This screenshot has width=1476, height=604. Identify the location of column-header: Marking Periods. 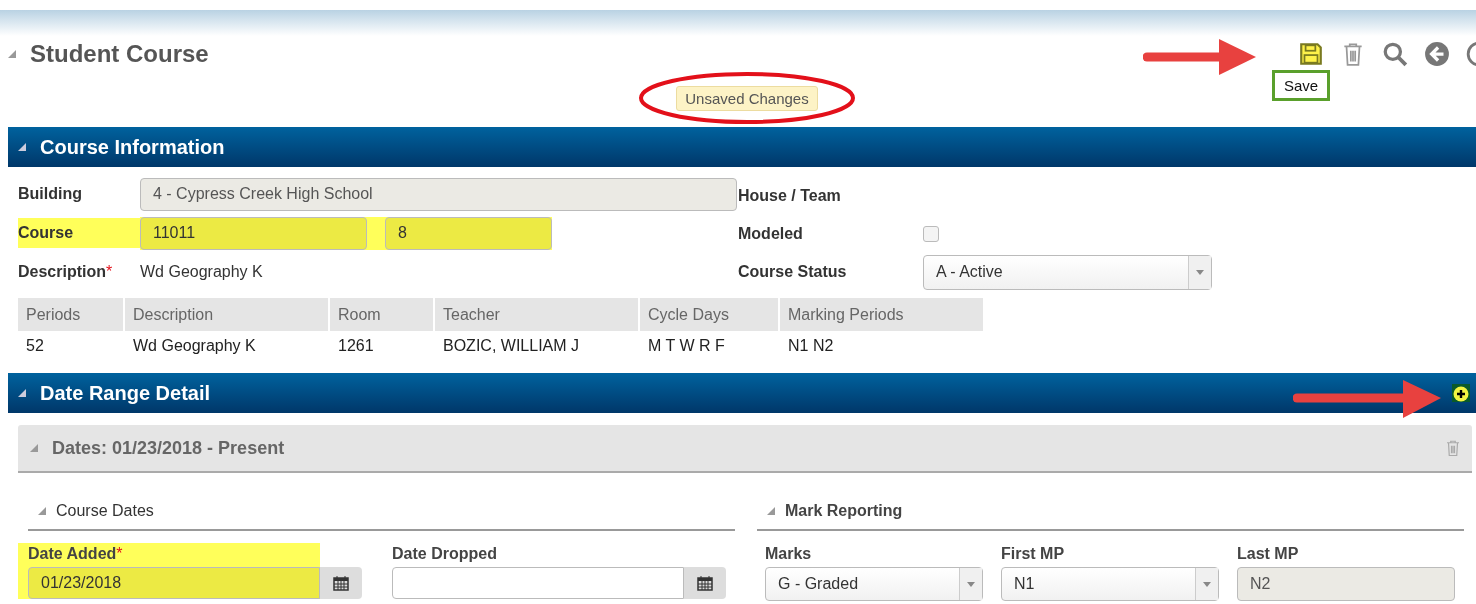
(881, 314).